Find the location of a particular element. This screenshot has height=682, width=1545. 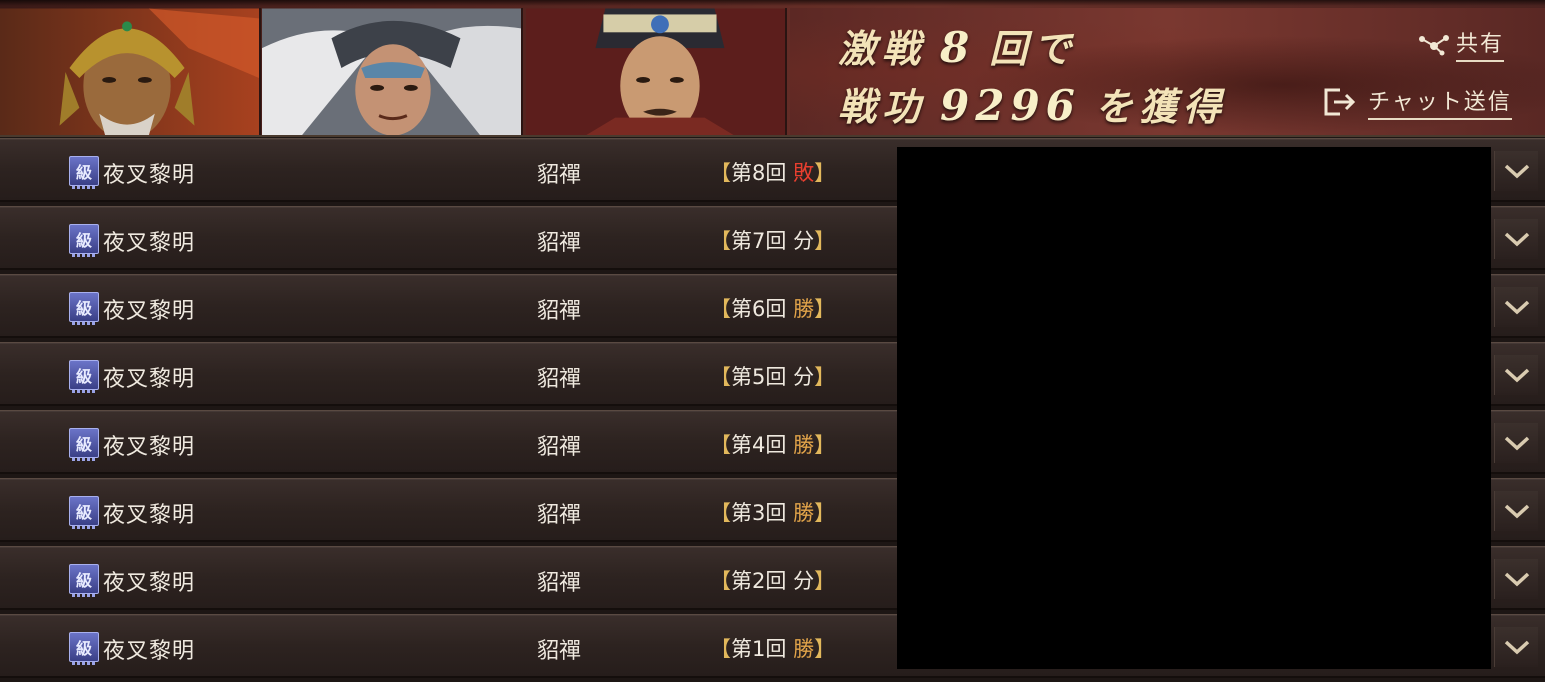

merit-points-value: 9296 is located at coordinates (1010, 105).